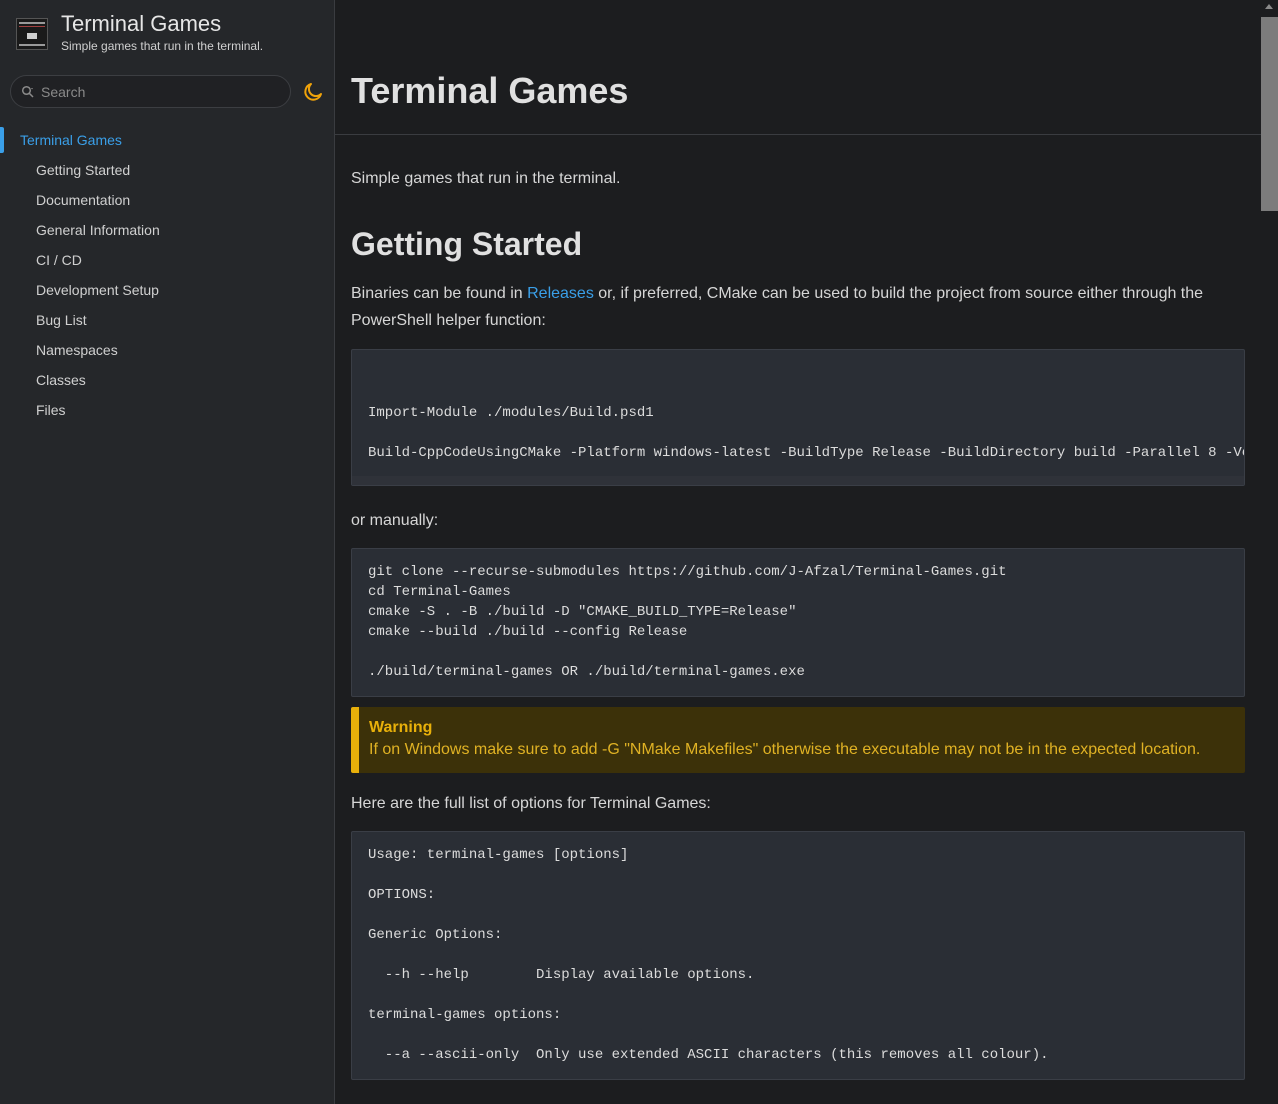 Image resolution: width=1278 pixels, height=1104 pixels. What do you see at coordinates (156, 91) in the screenshot?
I see `search-input` at bounding box center [156, 91].